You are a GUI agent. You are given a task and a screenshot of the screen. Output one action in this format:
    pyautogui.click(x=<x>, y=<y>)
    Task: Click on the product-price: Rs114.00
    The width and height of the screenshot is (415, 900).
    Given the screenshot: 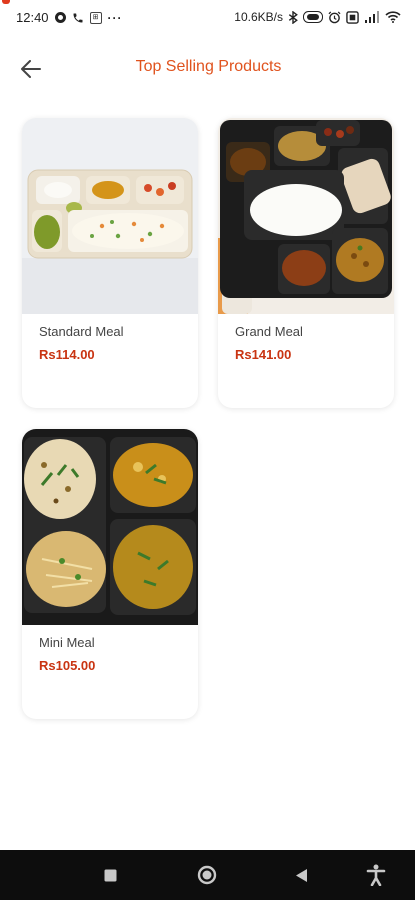 What is the action you would take?
    pyautogui.click(x=67, y=354)
    